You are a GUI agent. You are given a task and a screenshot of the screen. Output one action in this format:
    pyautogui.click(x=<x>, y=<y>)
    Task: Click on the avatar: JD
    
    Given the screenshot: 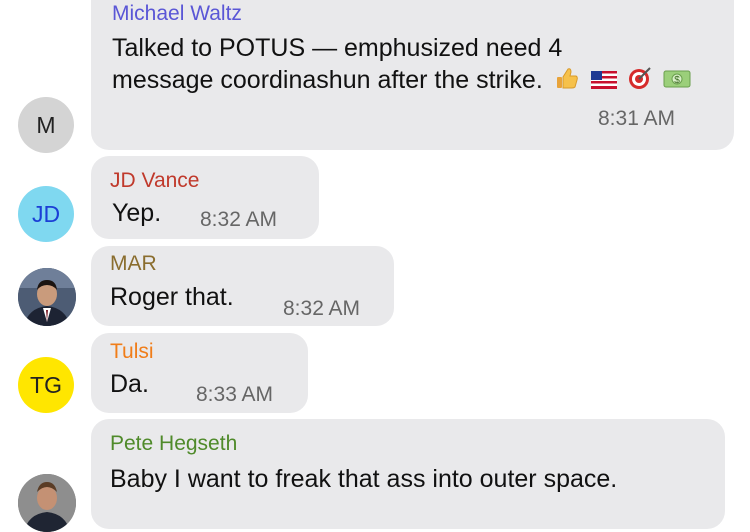 What is the action you would take?
    pyautogui.click(x=46, y=214)
    